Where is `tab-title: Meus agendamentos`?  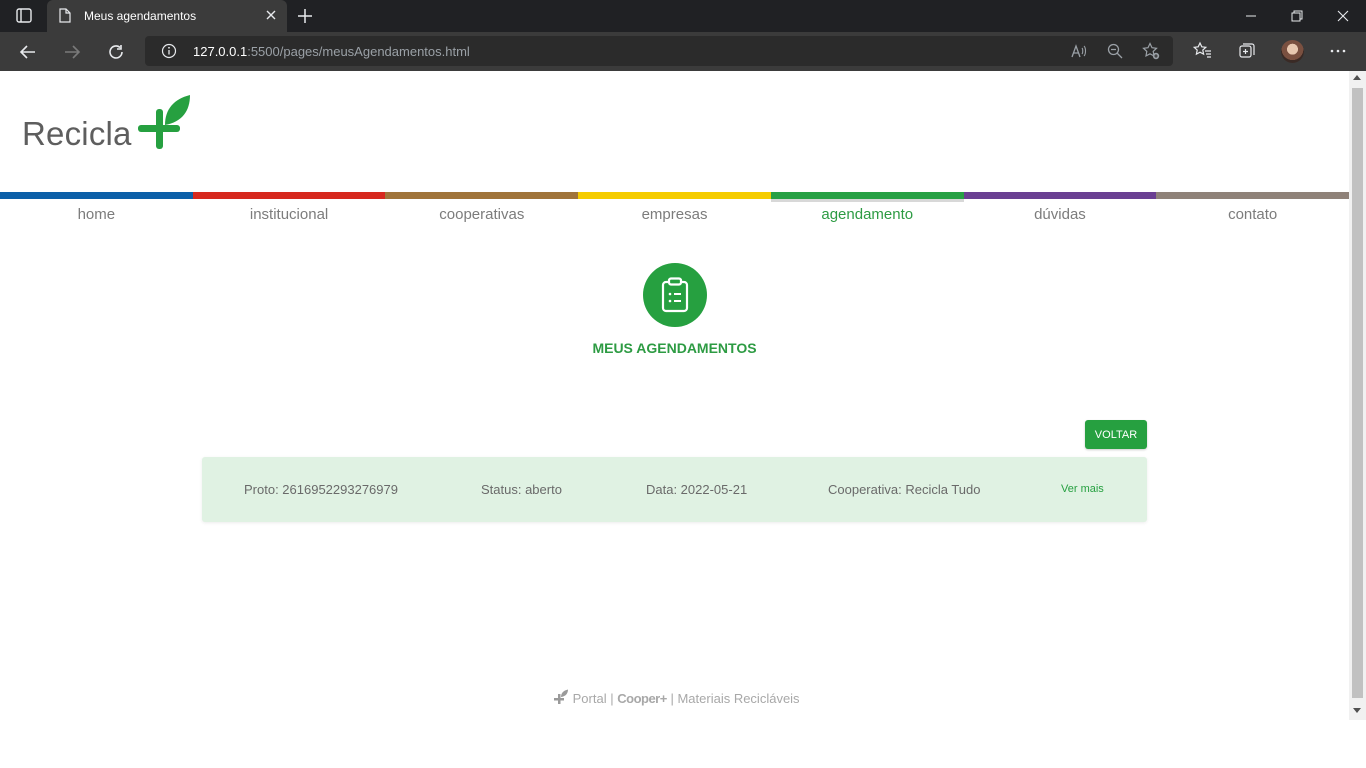 tab-title: Meus agendamentos is located at coordinates (140, 16).